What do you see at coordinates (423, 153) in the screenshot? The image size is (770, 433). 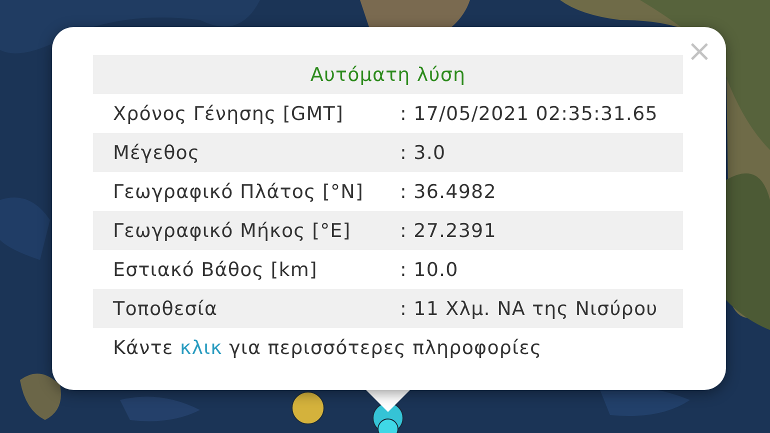 I see `field-value: : 3.0` at bounding box center [423, 153].